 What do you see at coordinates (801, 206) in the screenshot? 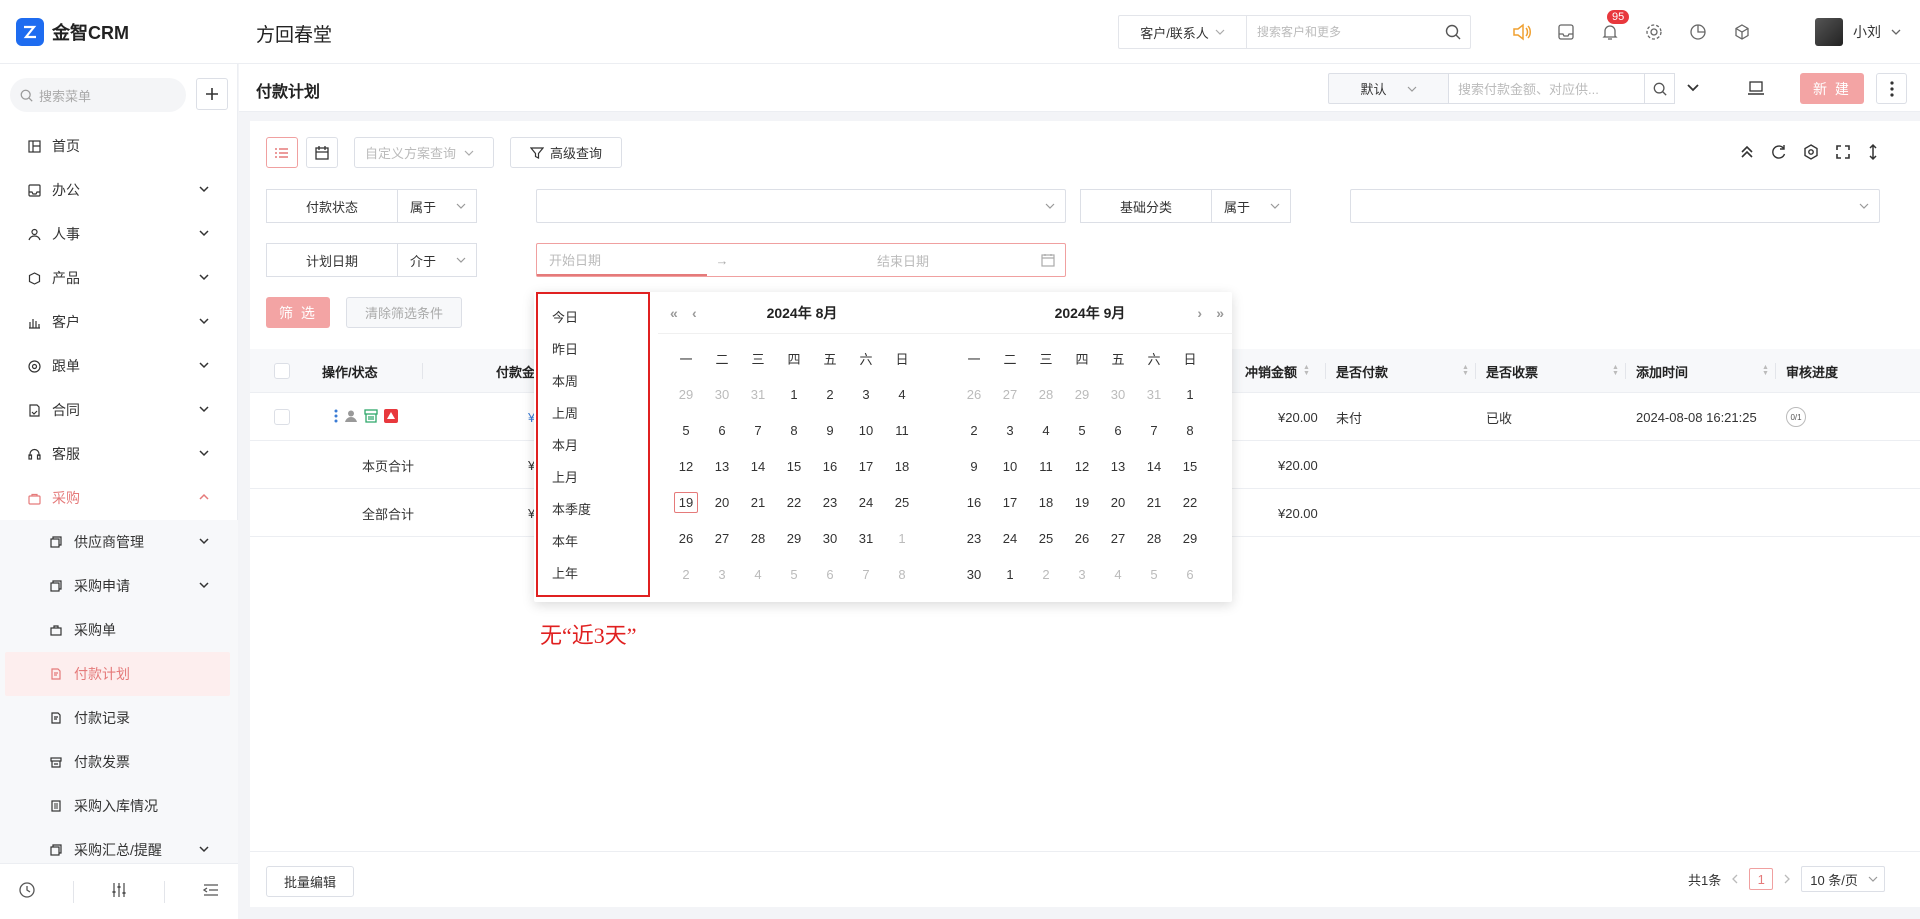
I see `filter-value-status` at bounding box center [801, 206].